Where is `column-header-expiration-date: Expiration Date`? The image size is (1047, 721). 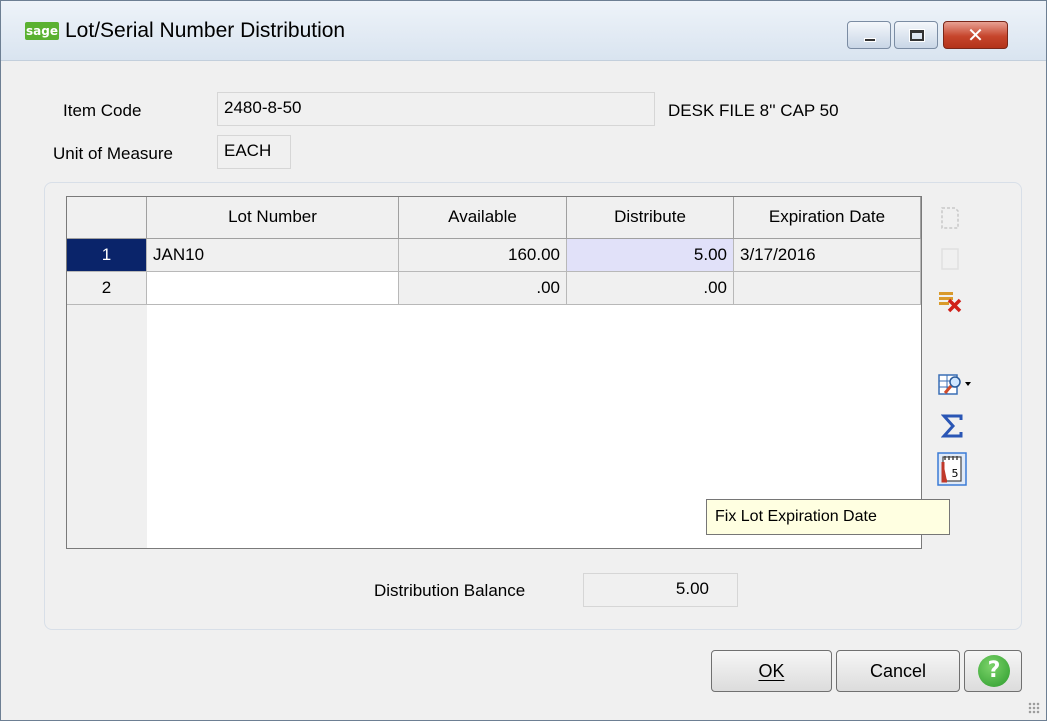
column-header-expiration-date: Expiration Date is located at coordinates (827, 218).